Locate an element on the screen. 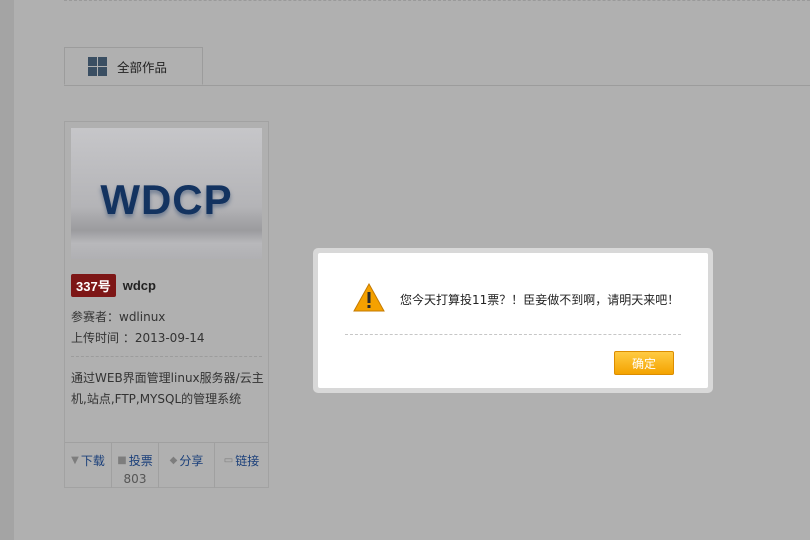 The image size is (810, 540). download-button: ▼ 下载 is located at coordinates (88, 465).